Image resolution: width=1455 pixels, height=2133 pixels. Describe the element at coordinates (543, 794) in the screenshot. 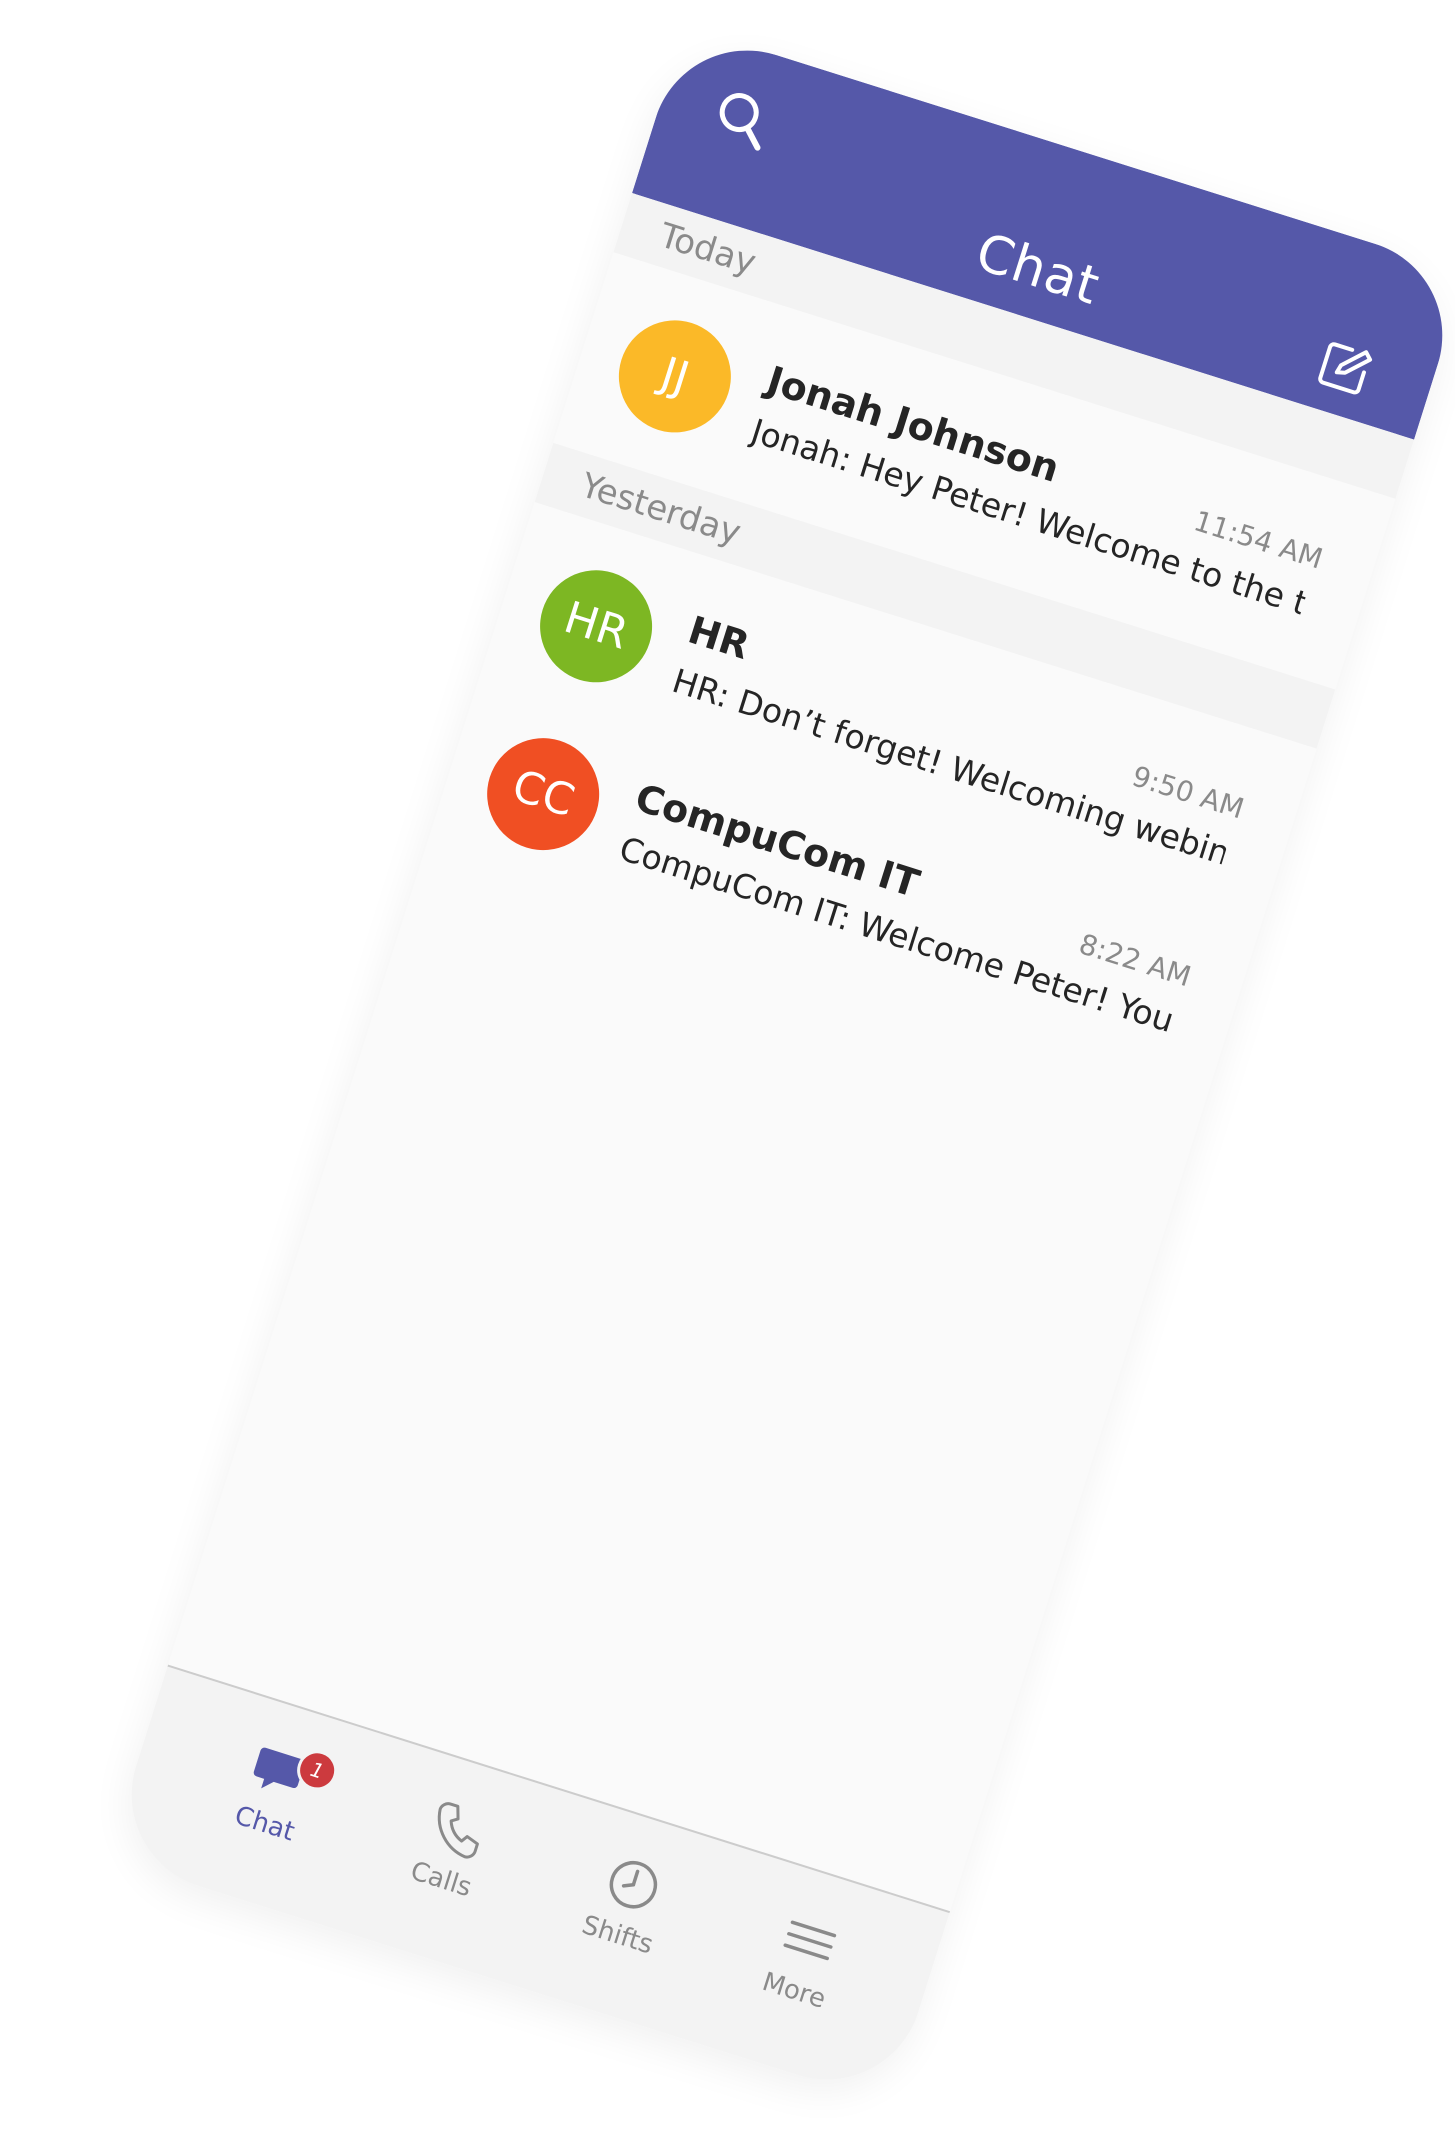

I see `avatar: CC` at that location.